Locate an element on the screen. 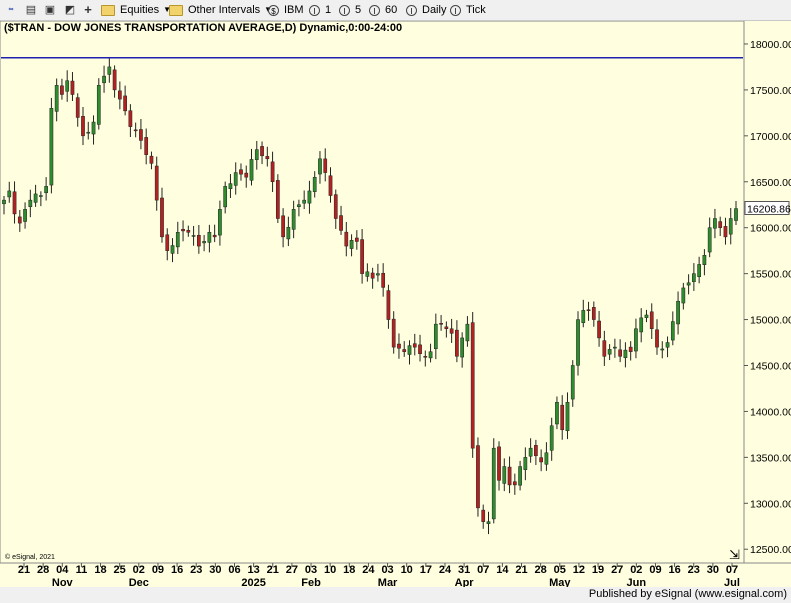 This screenshot has width=791, height=603. chart-window-icon: ▤ is located at coordinates (31, 10).